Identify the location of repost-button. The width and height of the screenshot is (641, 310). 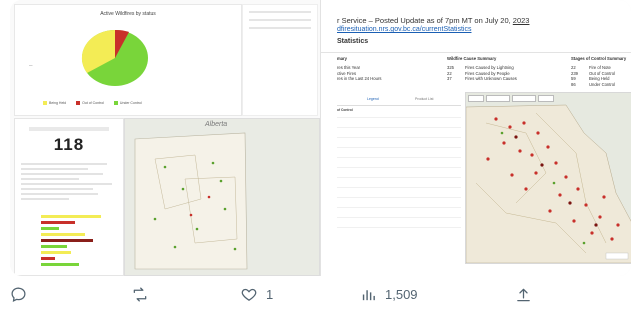
(144, 294).